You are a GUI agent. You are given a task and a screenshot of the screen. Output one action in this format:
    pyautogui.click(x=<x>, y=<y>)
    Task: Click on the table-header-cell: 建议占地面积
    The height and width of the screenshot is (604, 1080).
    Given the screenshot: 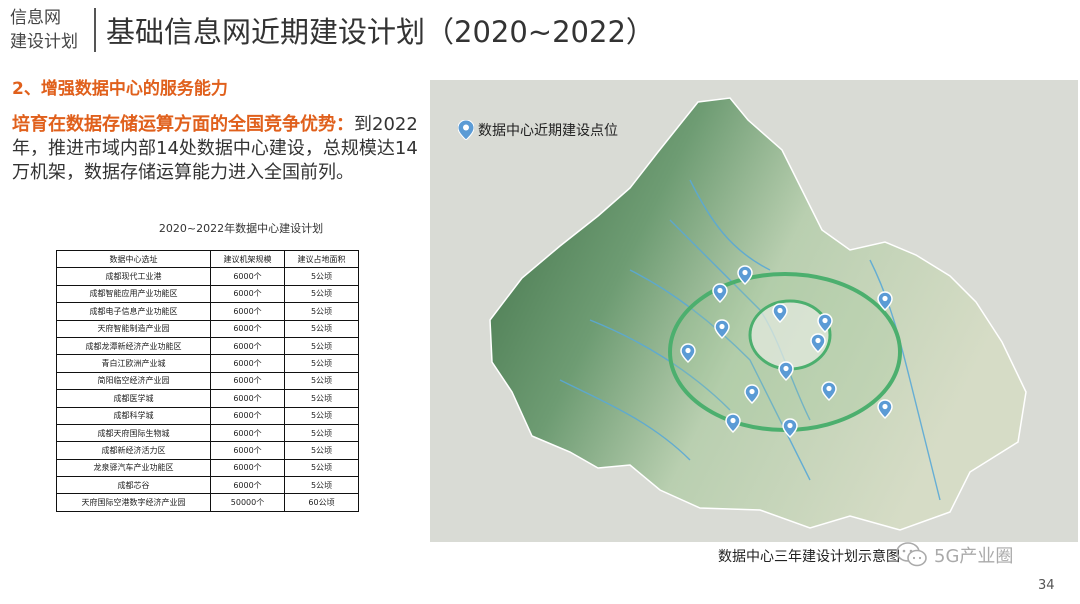 What is the action you would take?
    pyautogui.click(x=321, y=259)
    